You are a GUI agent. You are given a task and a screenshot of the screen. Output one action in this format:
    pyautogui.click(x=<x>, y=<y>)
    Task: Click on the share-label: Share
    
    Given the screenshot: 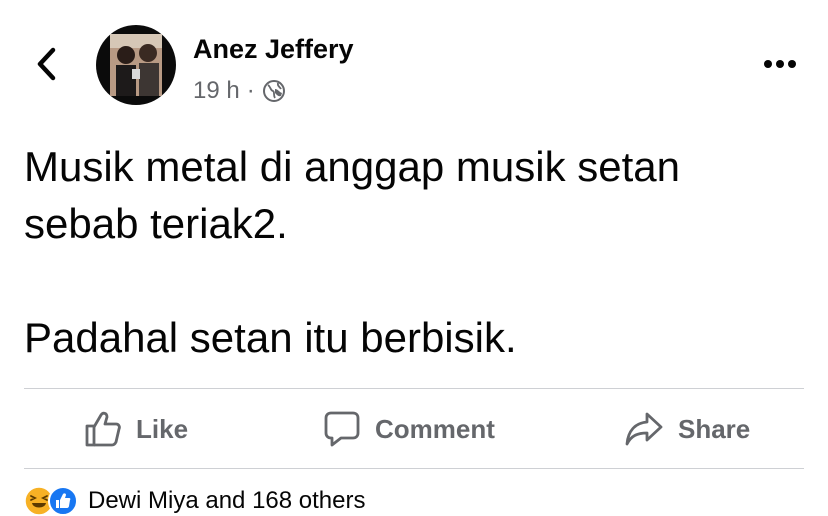 What is the action you would take?
    pyautogui.click(x=714, y=428)
    